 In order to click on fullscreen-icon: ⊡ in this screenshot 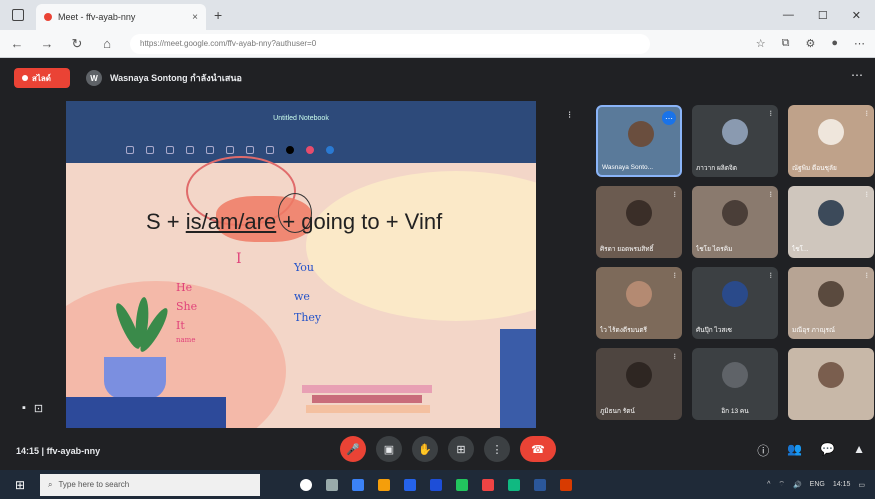, I will do `click(38, 408)`.